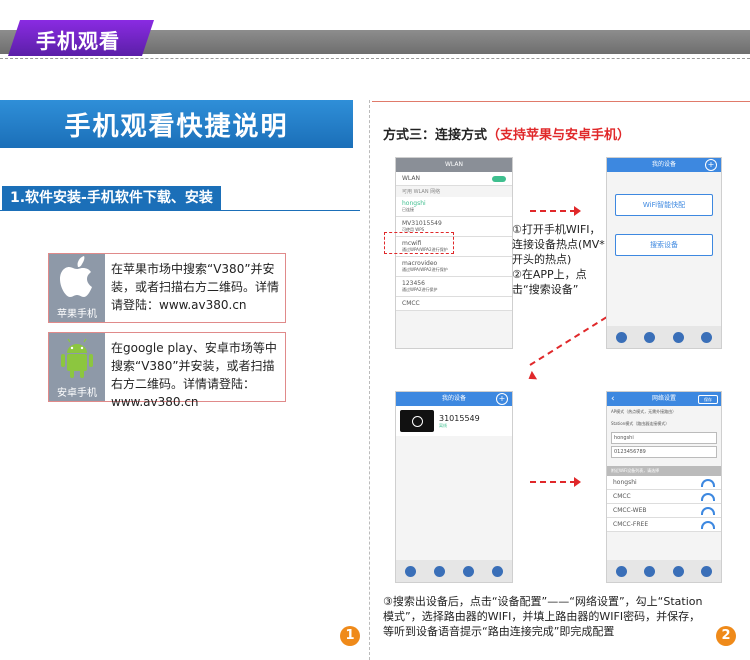  Describe the element at coordinates (708, 399) in the screenshot. I see `save-button: 保存` at that location.